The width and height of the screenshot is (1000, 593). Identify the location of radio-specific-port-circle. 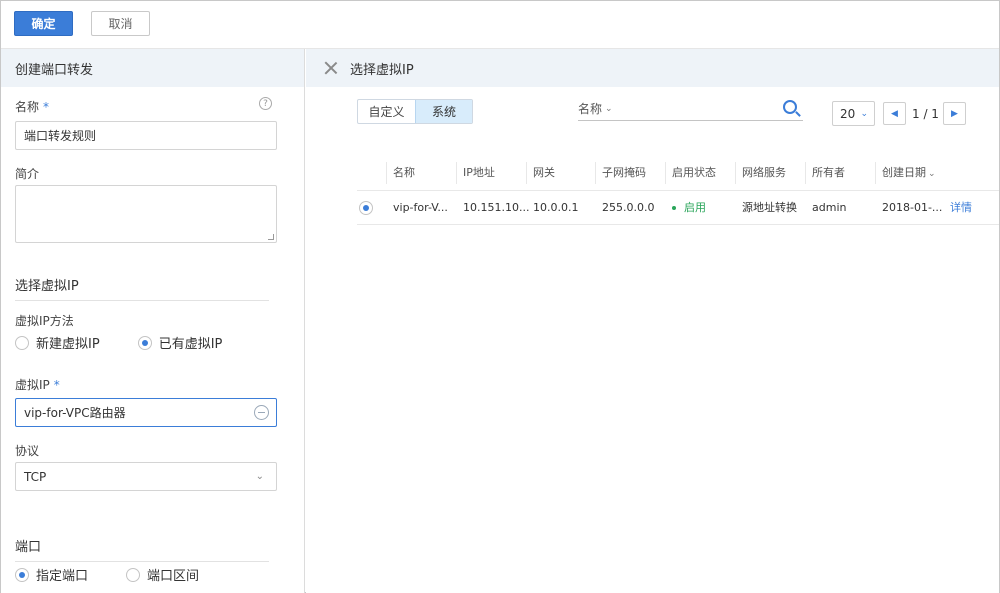
(22, 574).